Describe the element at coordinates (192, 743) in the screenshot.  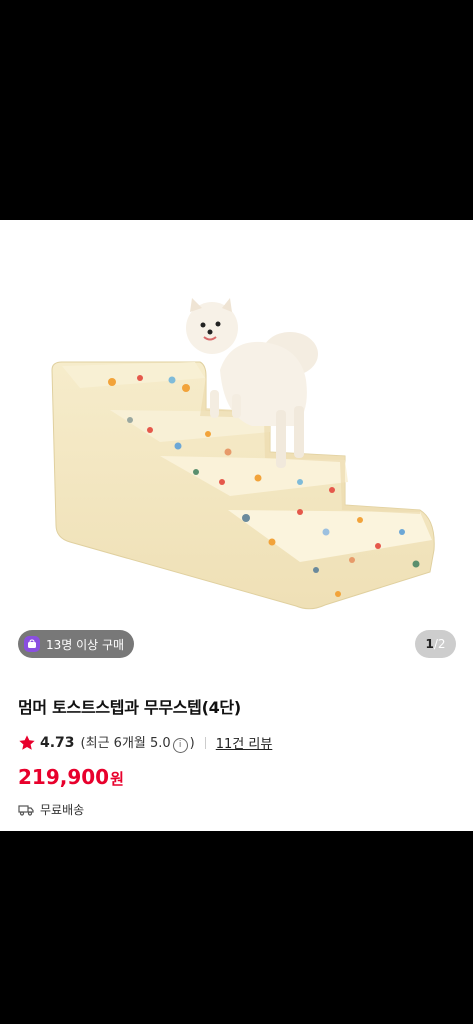
I see `recent-rating-suffix: )` at that location.